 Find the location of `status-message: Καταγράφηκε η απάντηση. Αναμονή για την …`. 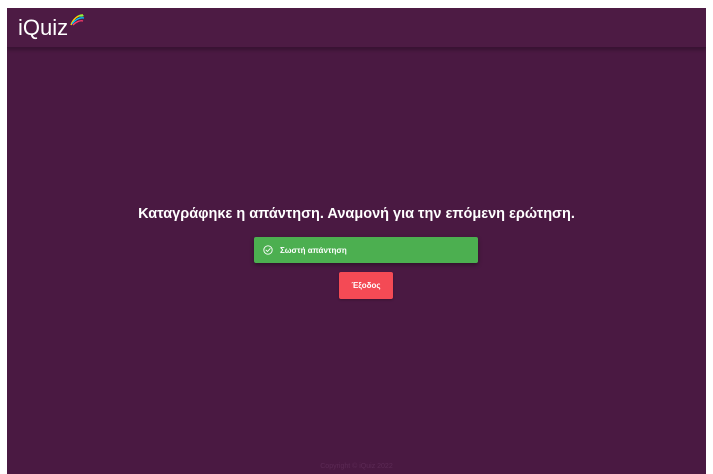

status-message: Καταγράφηκε η απάντηση. Αναμονή για την … is located at coordinates (356, 214).